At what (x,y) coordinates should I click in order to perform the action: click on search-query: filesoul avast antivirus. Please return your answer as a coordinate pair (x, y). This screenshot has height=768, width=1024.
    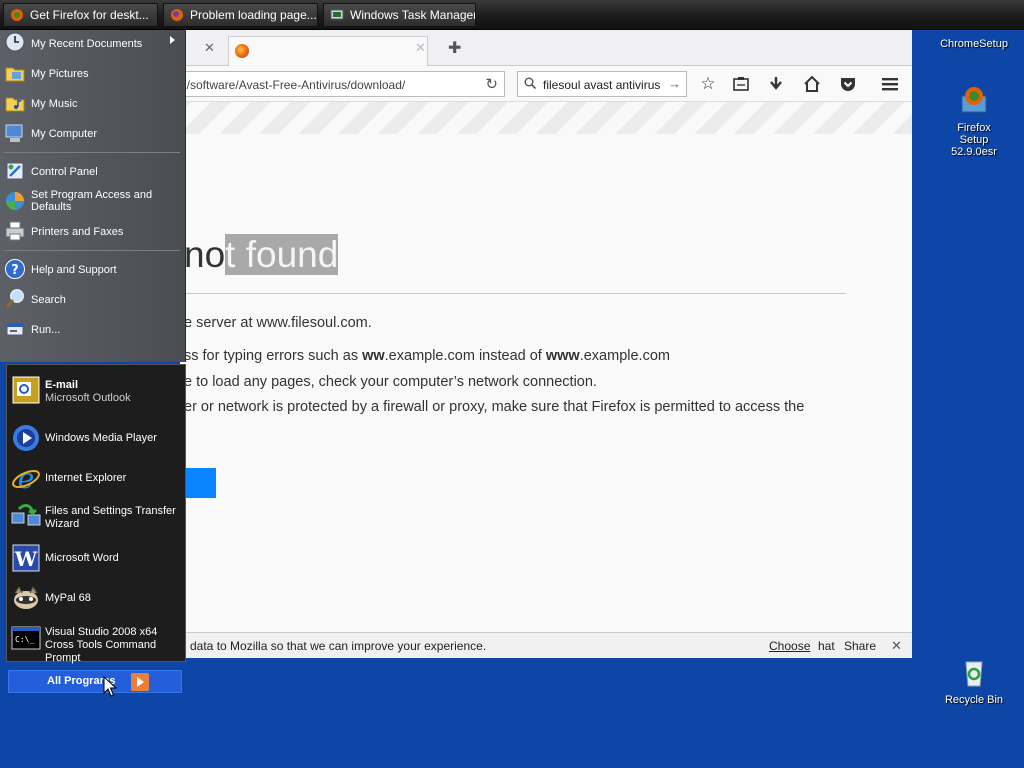
    Looking at the image, I should click on (602, 85).